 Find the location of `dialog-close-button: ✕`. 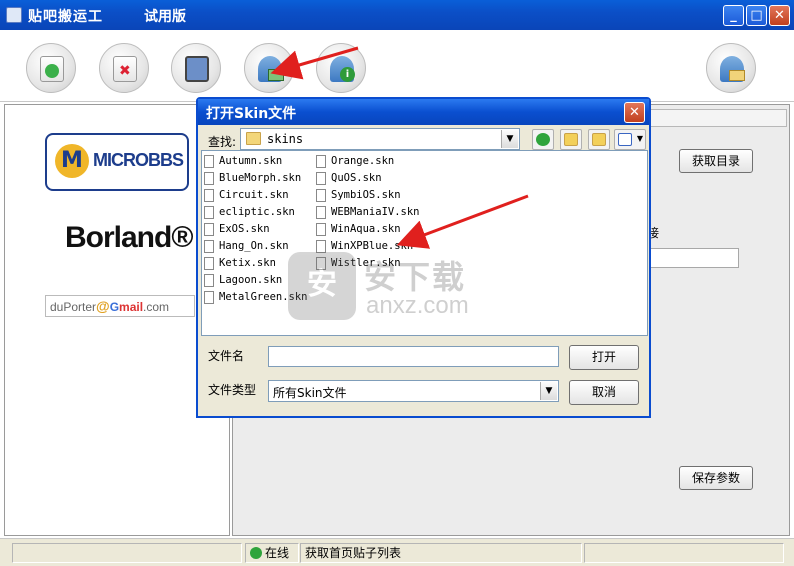

dialog-close-button: ✕ is located at coordinates (634, 112).